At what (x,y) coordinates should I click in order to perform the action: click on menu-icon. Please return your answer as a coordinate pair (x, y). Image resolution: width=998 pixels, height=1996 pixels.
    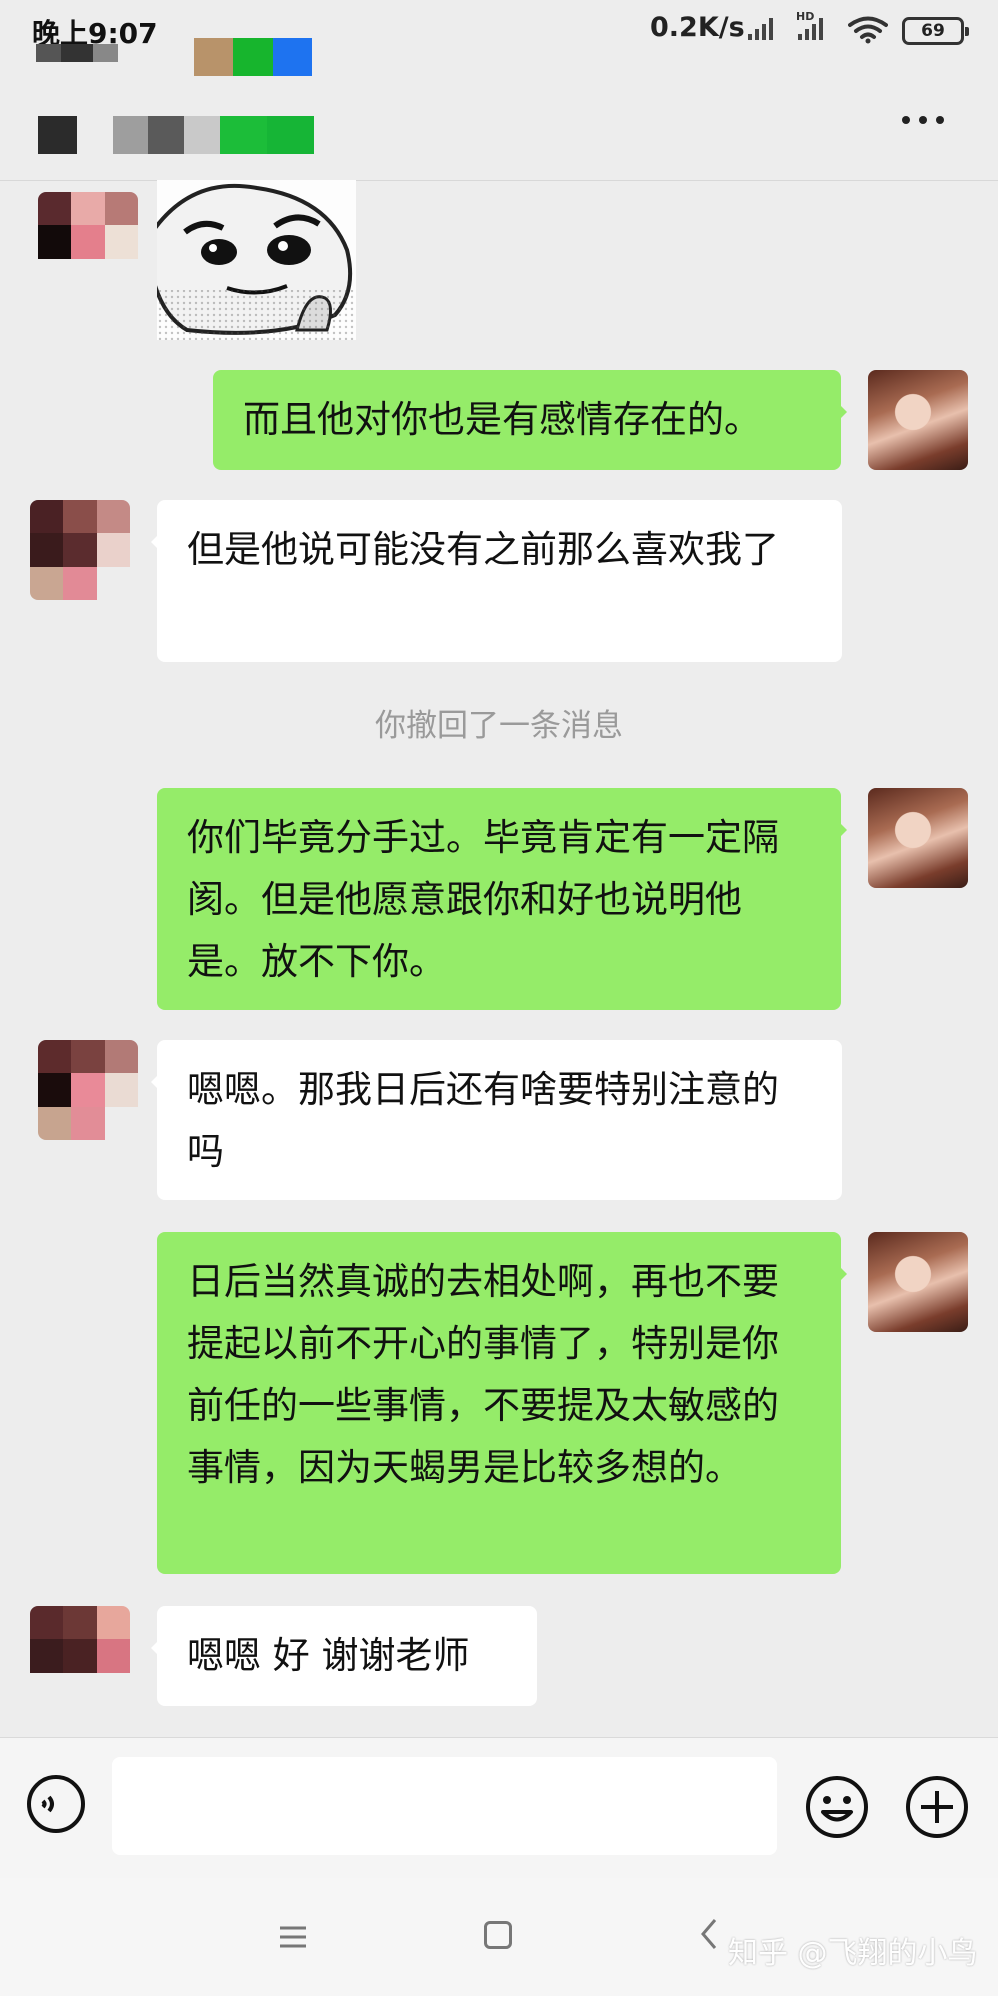
    Looking at the image, I should click on (293, 1937).